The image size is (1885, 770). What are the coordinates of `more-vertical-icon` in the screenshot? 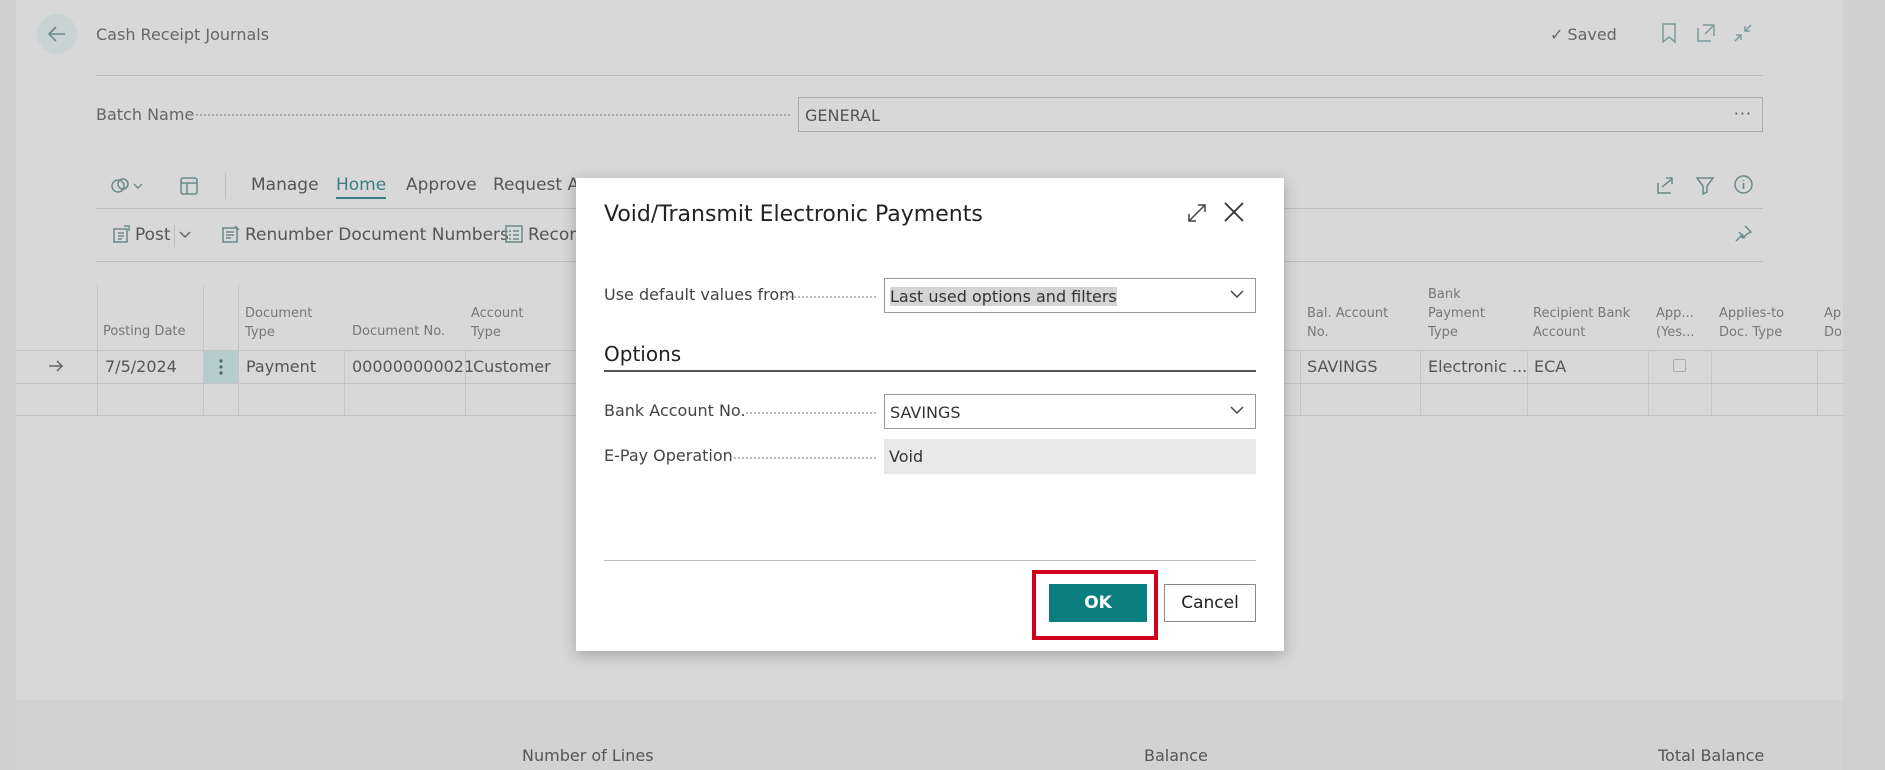 It's located at (221, 367).